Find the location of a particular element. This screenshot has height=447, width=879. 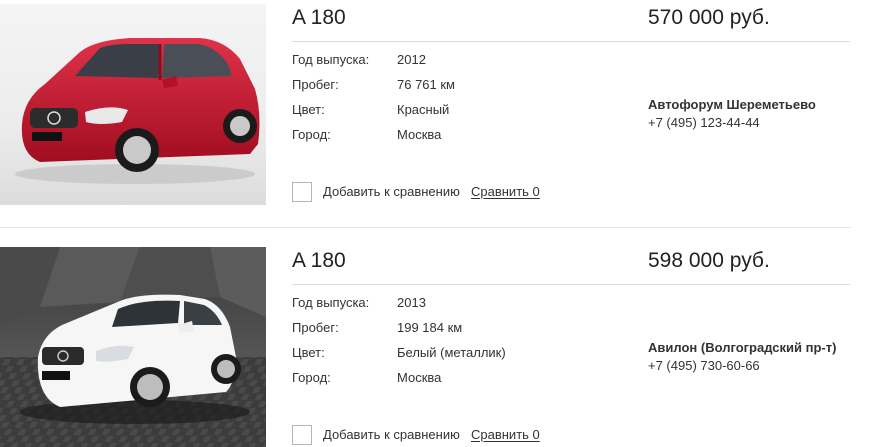

dealer-name: Авилон (Волгоградский пр-т) is located at coordinates (742, 348).